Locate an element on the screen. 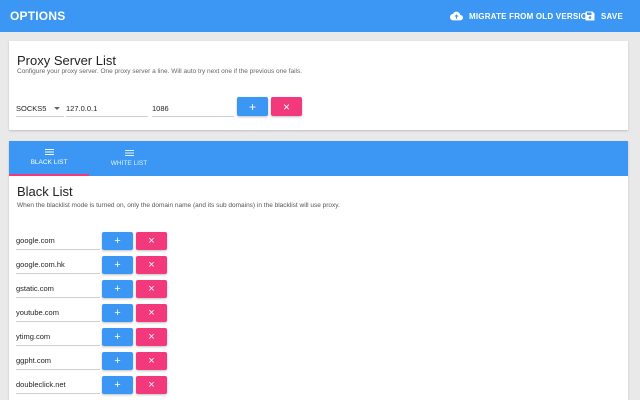 This screenshot has height=400, width=640. save-button: SAVE is located at coordinates (604, 16).